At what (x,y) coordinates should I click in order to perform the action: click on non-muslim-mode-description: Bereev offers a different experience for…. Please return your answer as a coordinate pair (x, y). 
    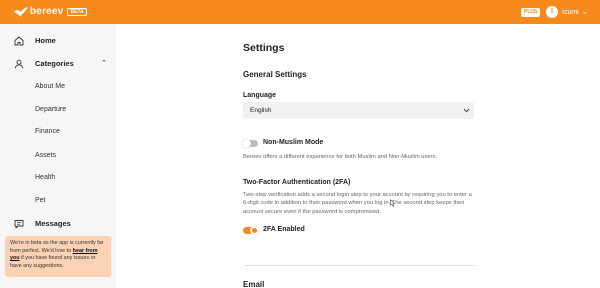
    Looking at the image, I should click on (340, 157).